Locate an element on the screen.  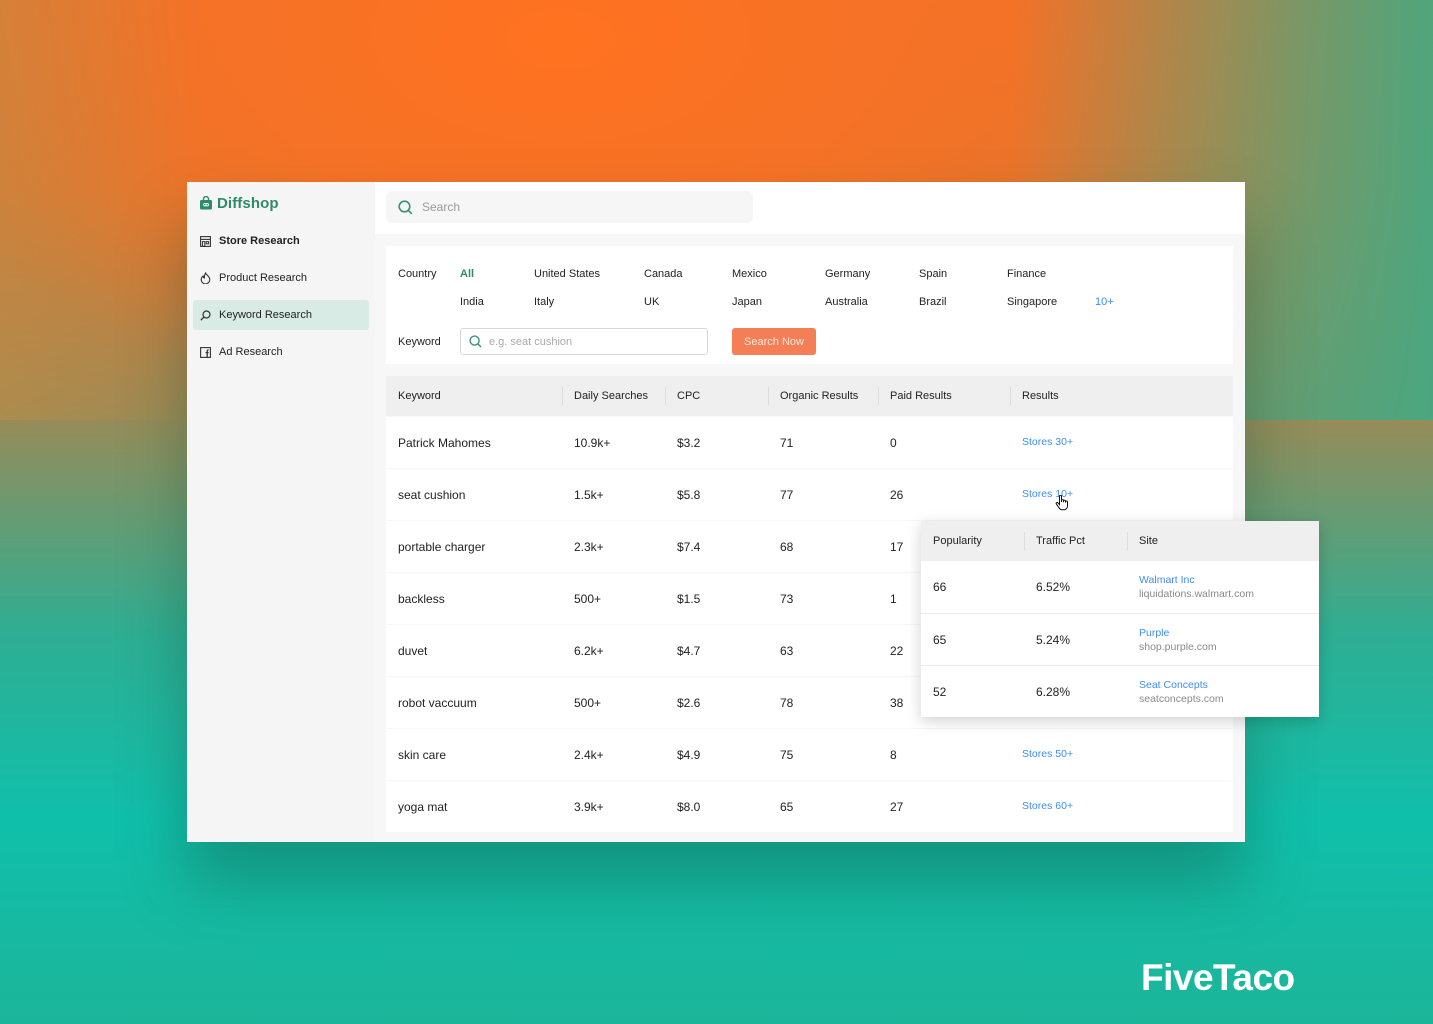
country-option: Brazil is located at coordinates (963, 302).